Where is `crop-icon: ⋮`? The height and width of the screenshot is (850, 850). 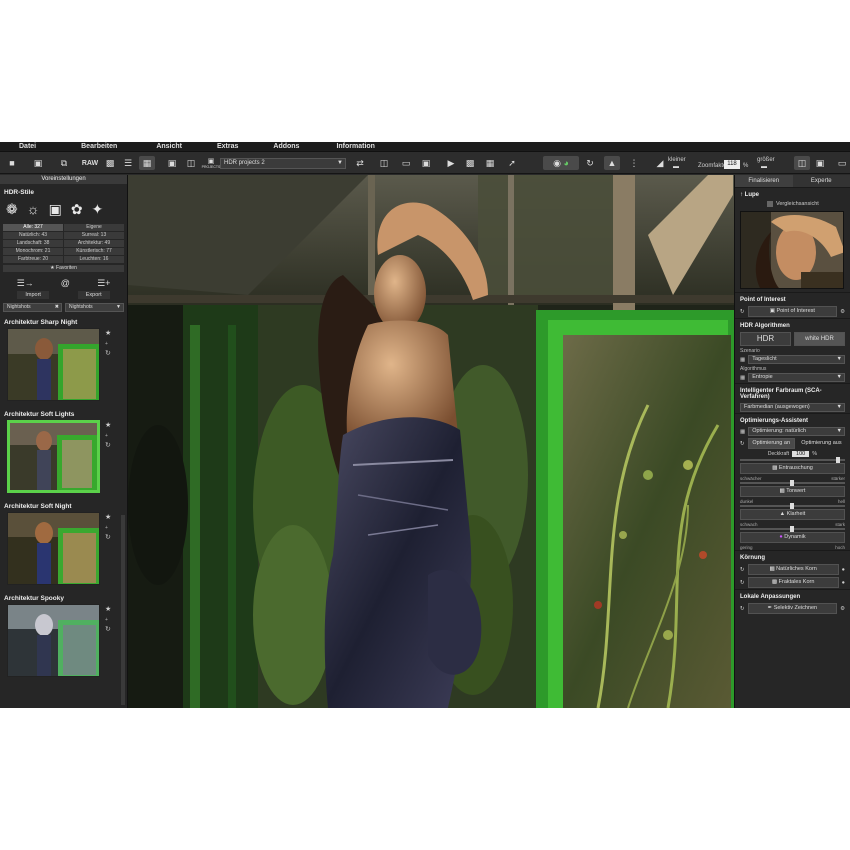
crop-icon: ⋮ is located at coordinates (634, 163).